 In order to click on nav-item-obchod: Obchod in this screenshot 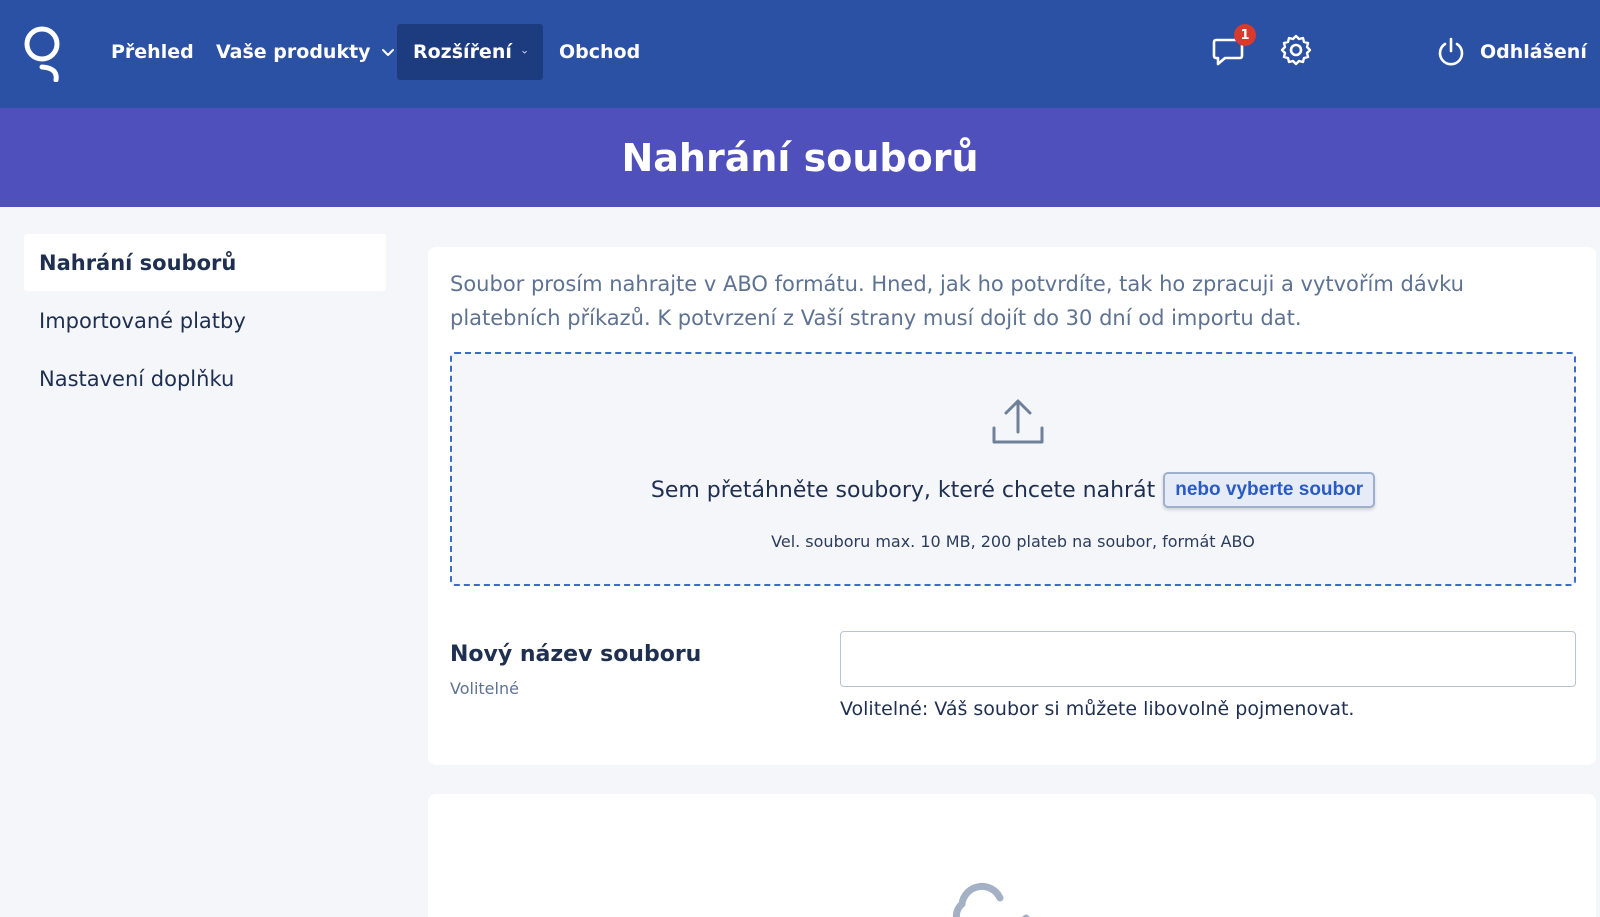, I will do `click(599, 52)`.